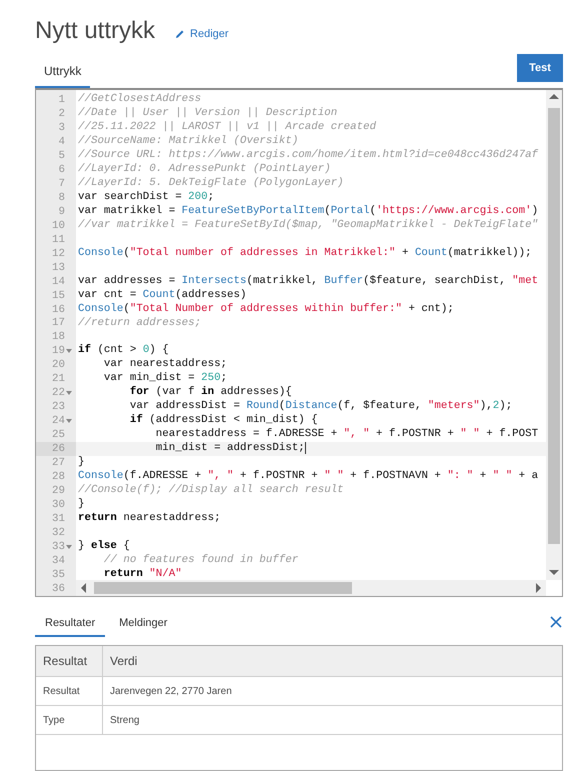 This screenshot has height=771, width=575. Describe the element at coordinates (61, 156) in the screenshot. I see `line-number: 5` at that location.